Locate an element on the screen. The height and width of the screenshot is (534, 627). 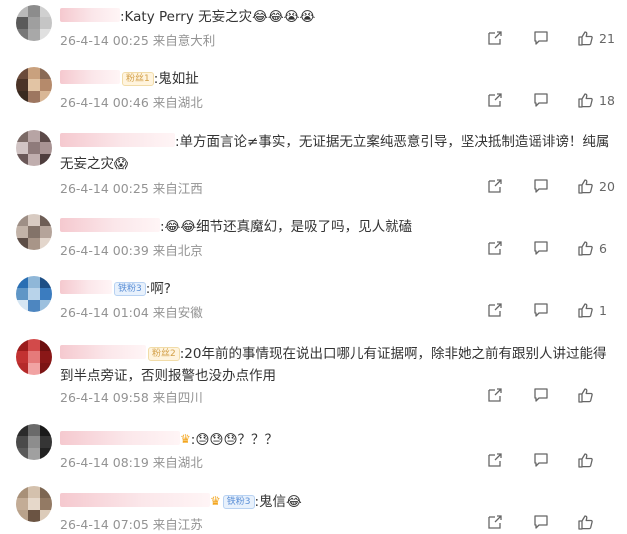
like-button: 21 is located at coordinates (596, 38).